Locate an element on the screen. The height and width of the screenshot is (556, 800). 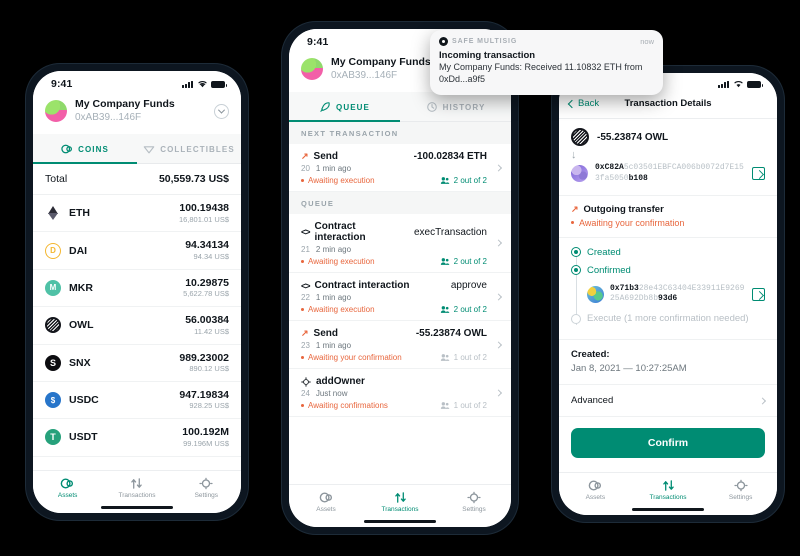
advanced-label: Advanced is located at coordinates (592, 401).